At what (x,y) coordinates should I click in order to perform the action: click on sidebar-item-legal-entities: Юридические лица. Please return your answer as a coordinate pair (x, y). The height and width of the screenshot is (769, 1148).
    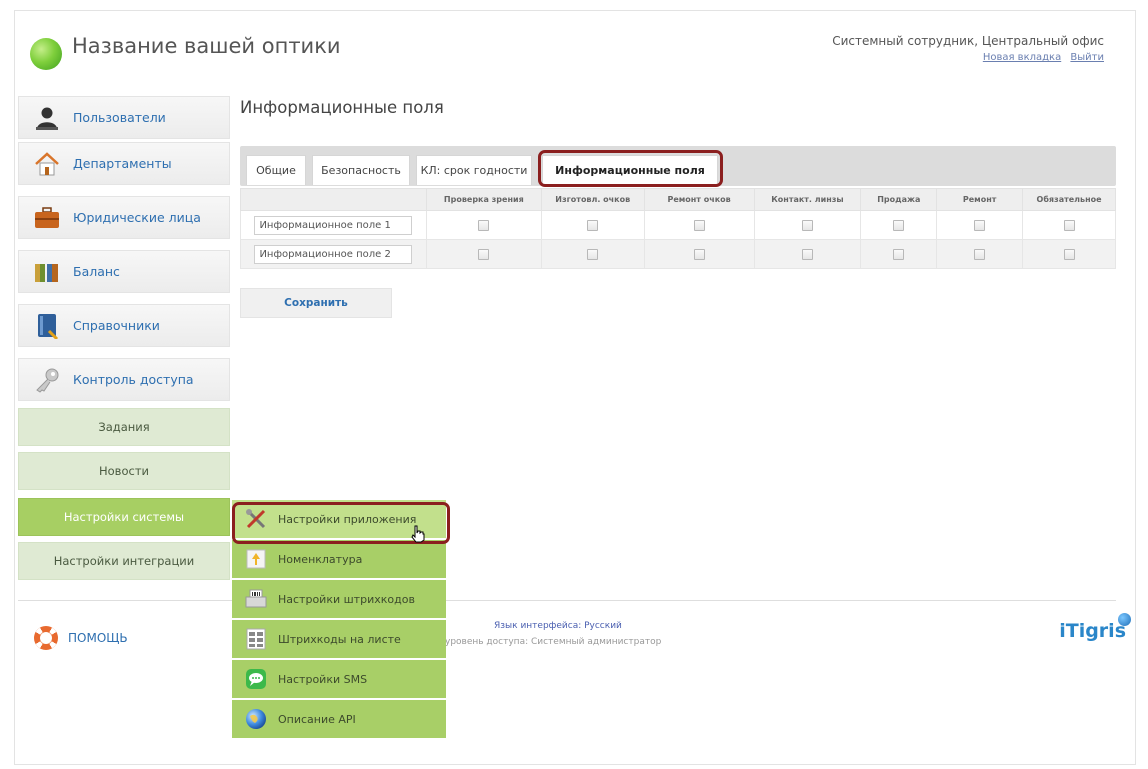
    Looking at the image, I should click on (124, 217).